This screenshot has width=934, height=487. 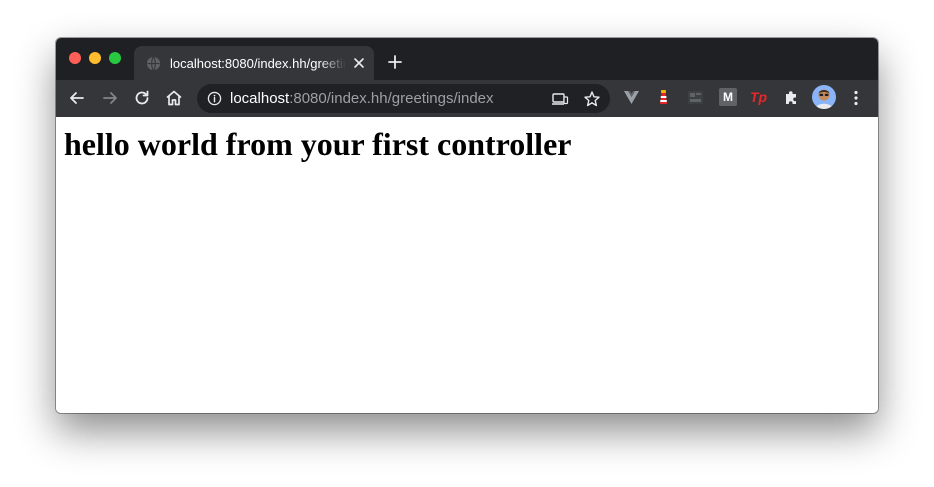 What do you see at coordinates (592, 99) in the screenshot?
I see `bookmark-star-icon` at bounding box center [592, 99].